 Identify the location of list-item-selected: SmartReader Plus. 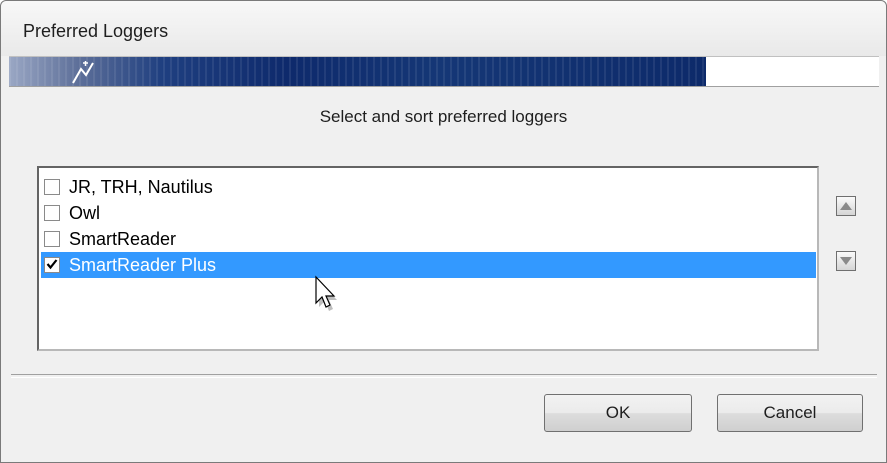
(428, 265).